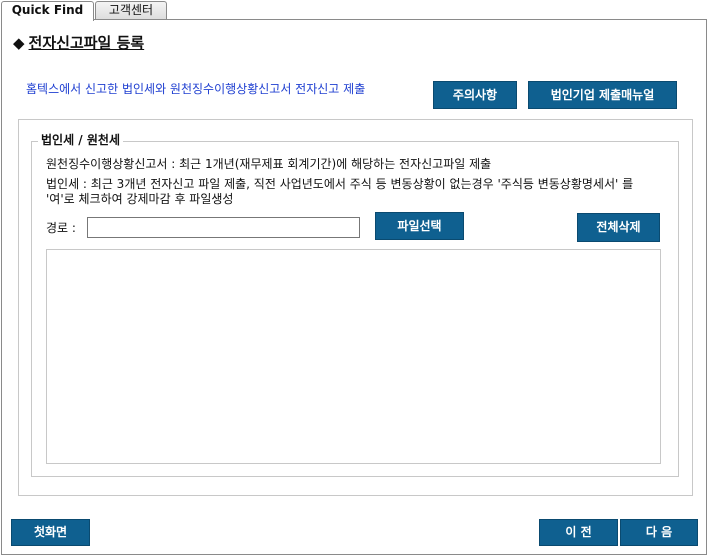 The image size is (709, 557). What do you see at coordinates (19, 43) in the screenshot?
I see `diamond-icon: ◆` at bounding box center [19, 43].